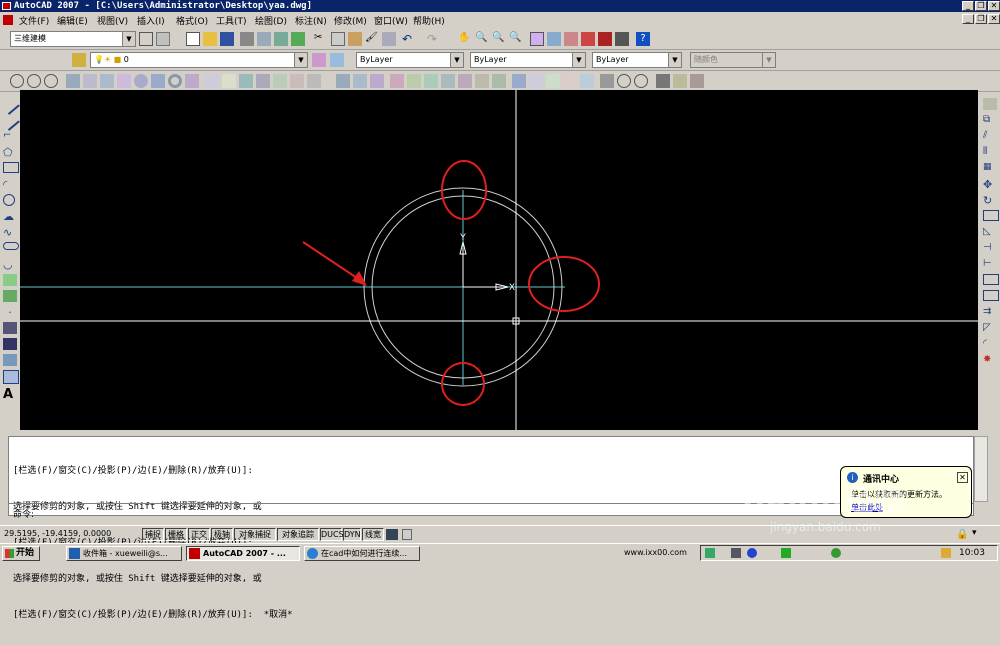 The image size is (1000, 645). I want to click on intersect-icon, so click(377, 81).